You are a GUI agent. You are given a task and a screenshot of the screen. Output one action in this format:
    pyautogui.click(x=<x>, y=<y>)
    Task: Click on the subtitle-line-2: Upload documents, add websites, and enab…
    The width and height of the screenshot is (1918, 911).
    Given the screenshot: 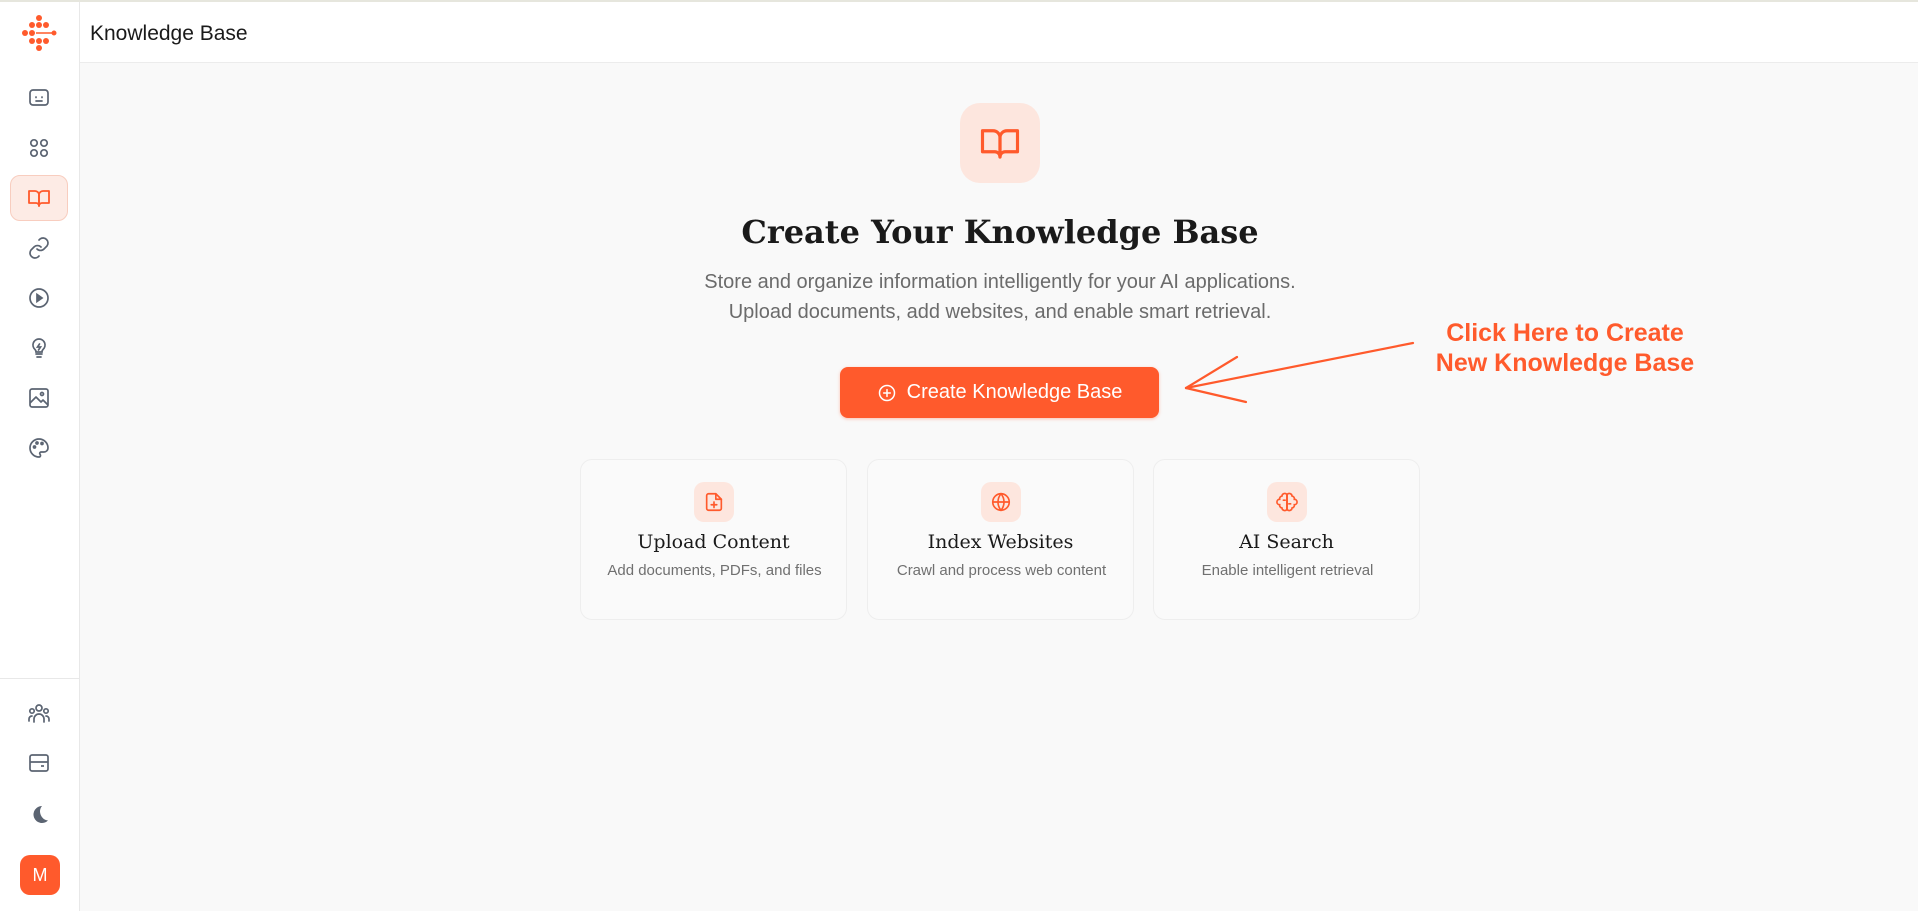 What is the action you would take?
    pyautogui.click(x=1000, y=312)
    